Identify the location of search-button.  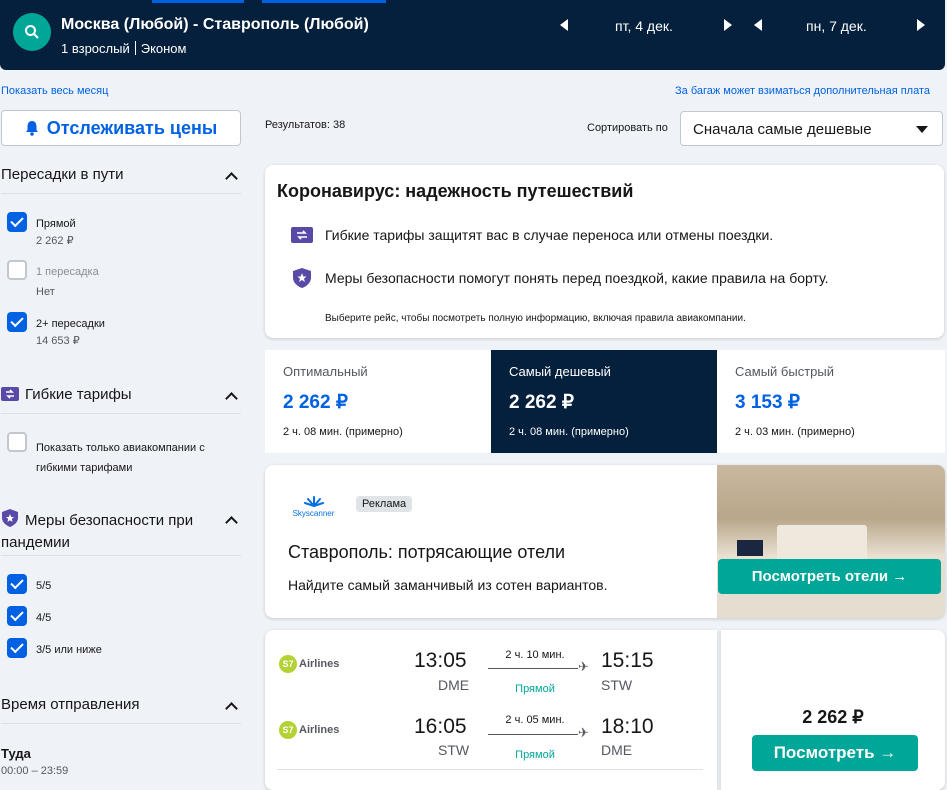
(32, 32).